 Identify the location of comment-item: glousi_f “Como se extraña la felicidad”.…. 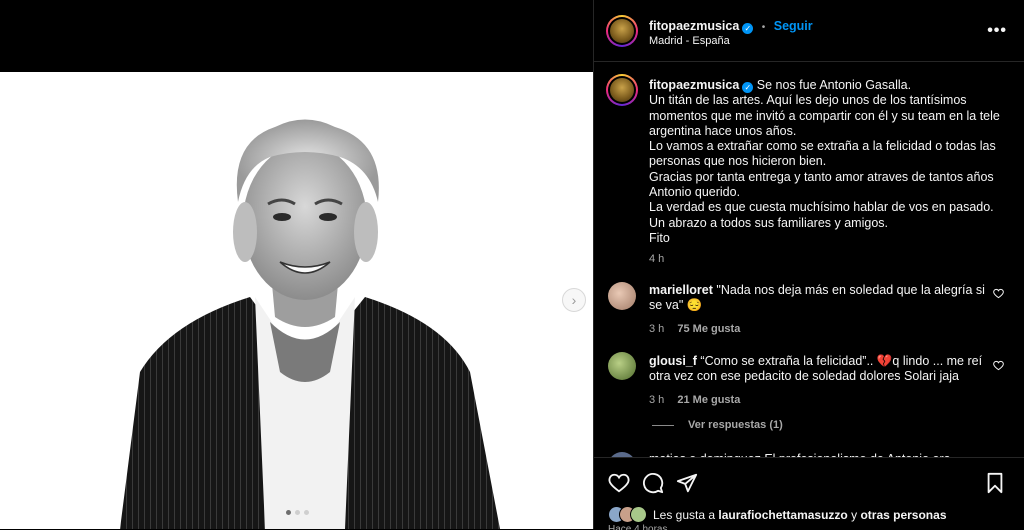
(819, 381).